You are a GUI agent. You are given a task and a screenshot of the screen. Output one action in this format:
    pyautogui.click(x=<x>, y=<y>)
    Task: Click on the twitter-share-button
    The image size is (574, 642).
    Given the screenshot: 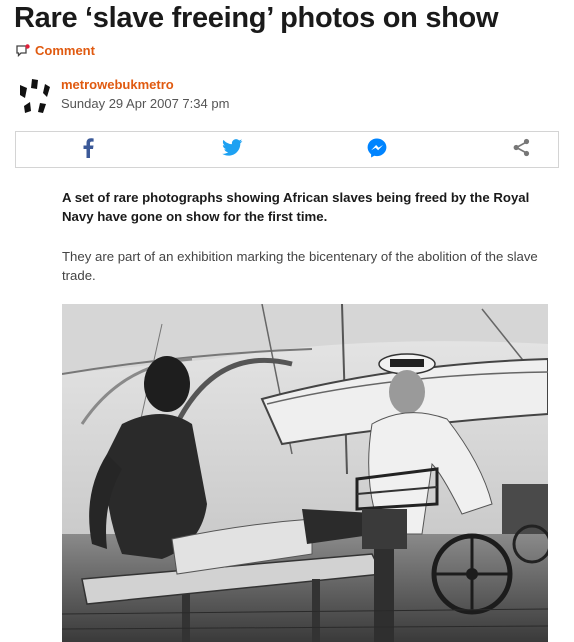 What is the action you would take?
    pyautogui.click(x=232, y=150)
    